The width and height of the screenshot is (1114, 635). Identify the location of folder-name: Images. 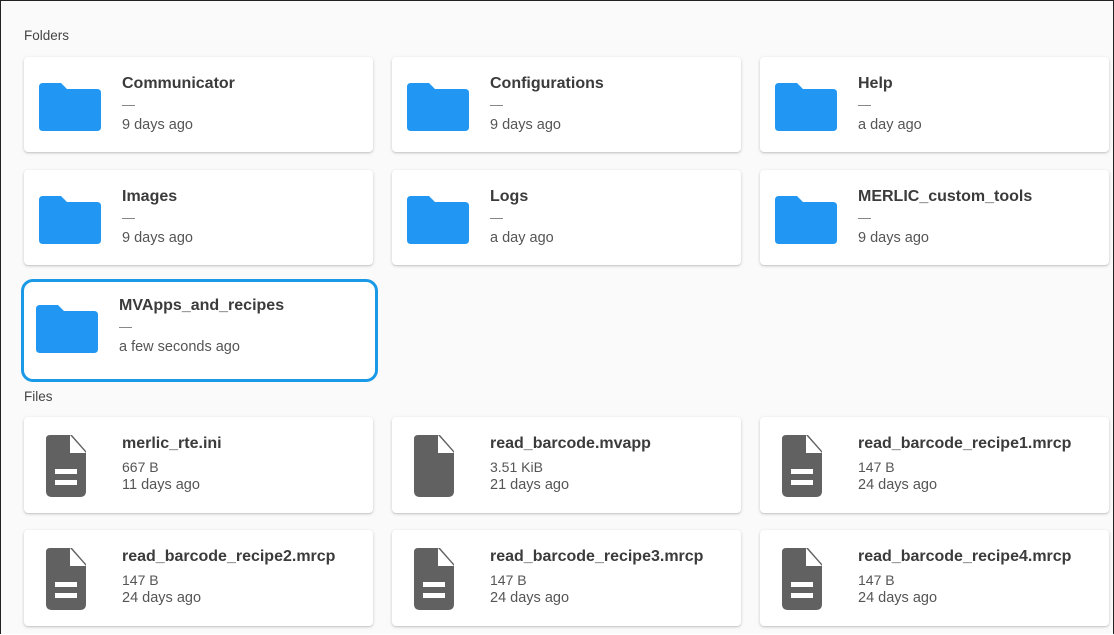
(150, 196).